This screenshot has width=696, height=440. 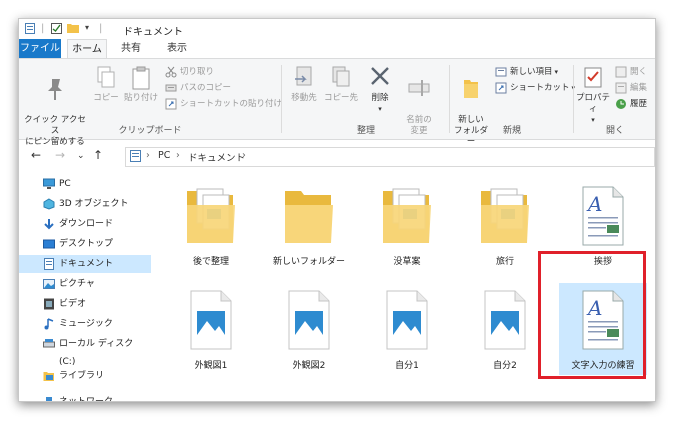 I want to click on scissors-icon, so click(x=171, y=72).